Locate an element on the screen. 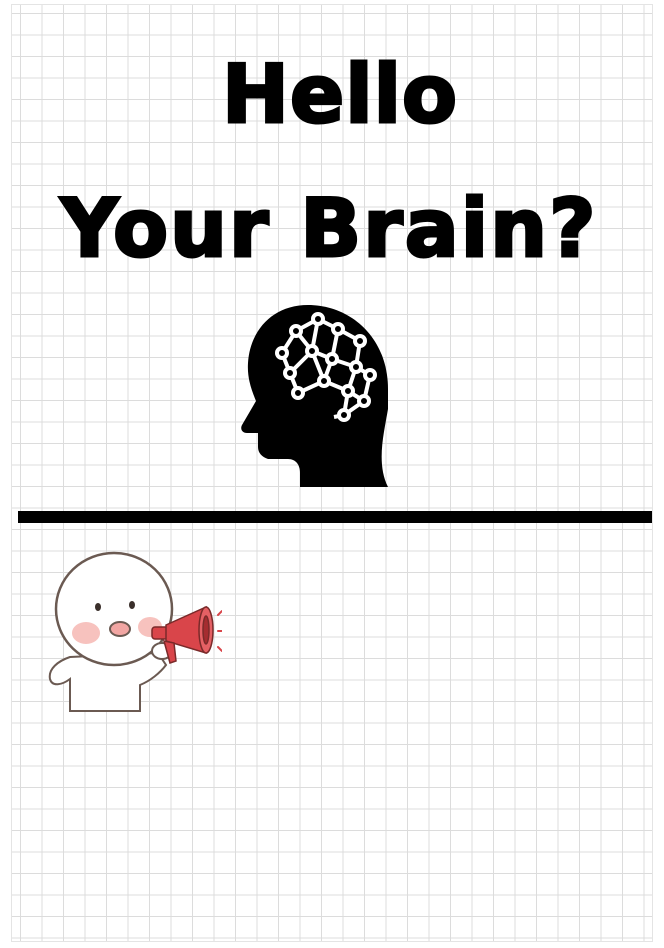 The height and width of the screenshot is (948, 664). mascot-eye-left is located at coordinates (98, 607).